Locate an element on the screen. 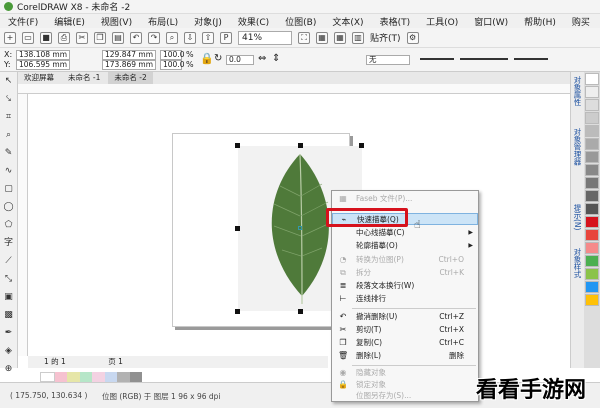 This screenshot has height=408, width=600. fill-tool-icon: ◈ is located at coordinates (8, 351).